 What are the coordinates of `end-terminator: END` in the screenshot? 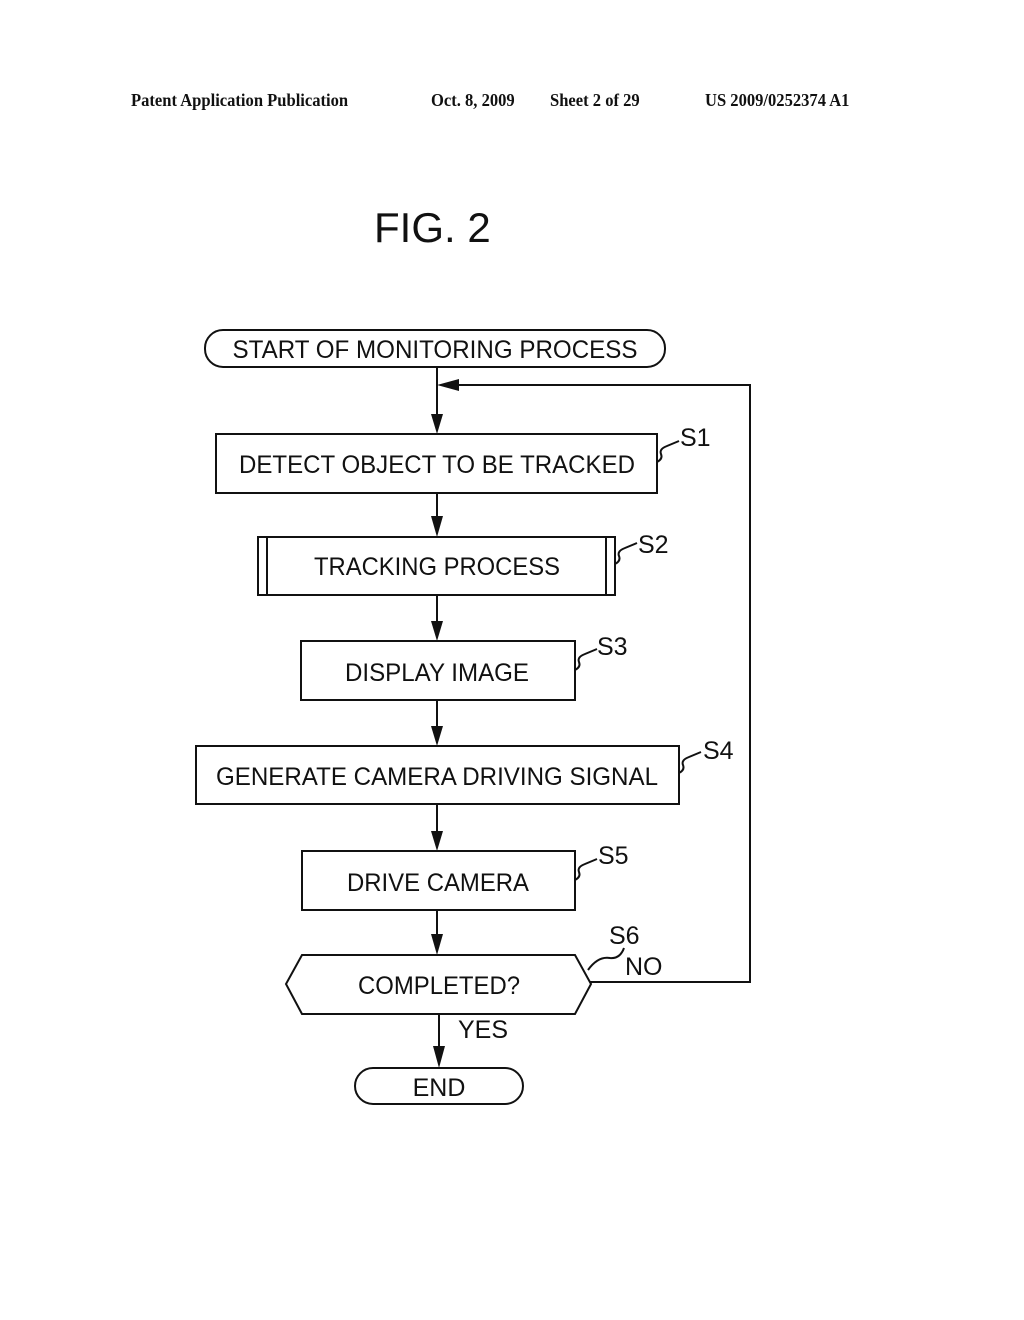 It's located at (439, 1086).